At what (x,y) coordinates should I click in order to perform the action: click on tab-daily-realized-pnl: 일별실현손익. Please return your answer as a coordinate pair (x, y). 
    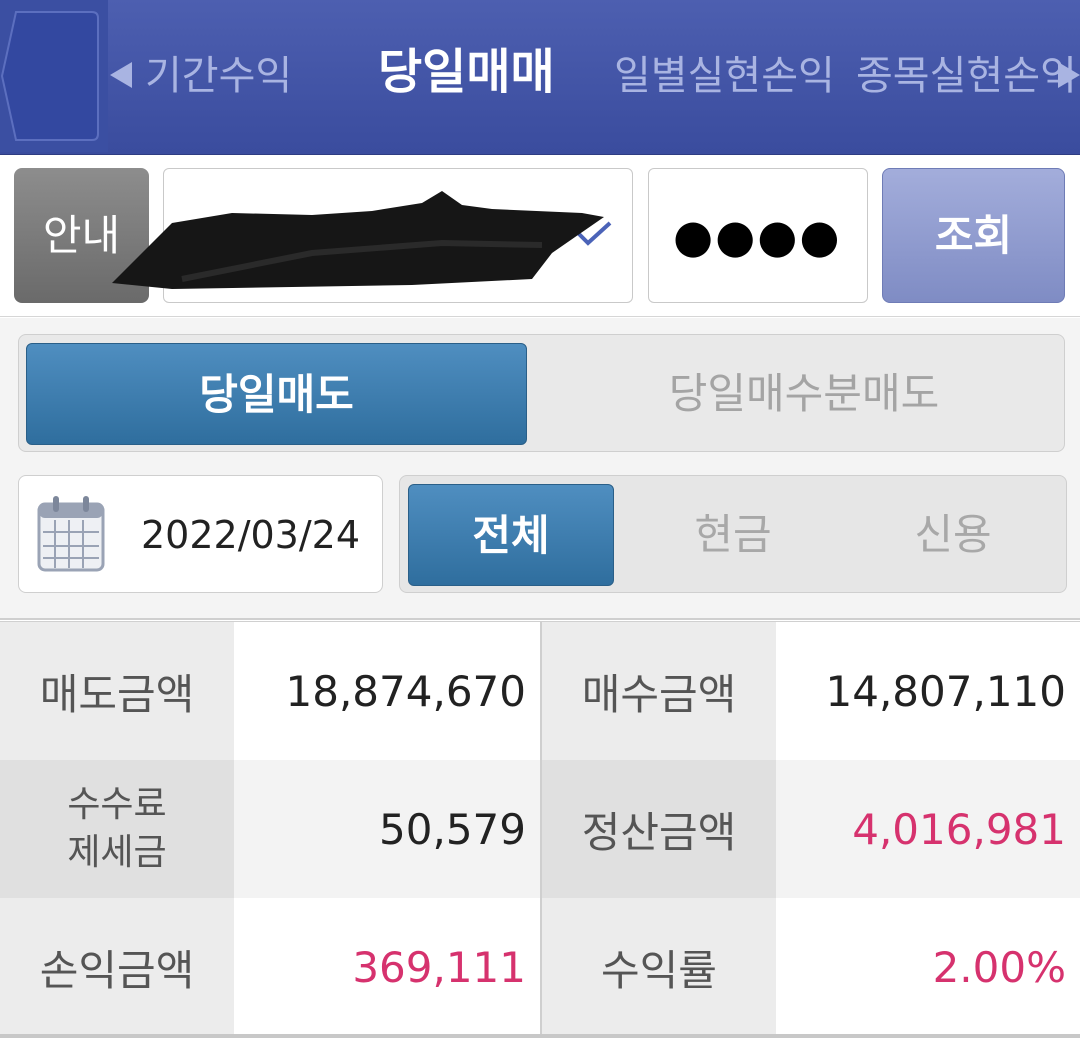
    Looking at the image, I should click on (724, 76).